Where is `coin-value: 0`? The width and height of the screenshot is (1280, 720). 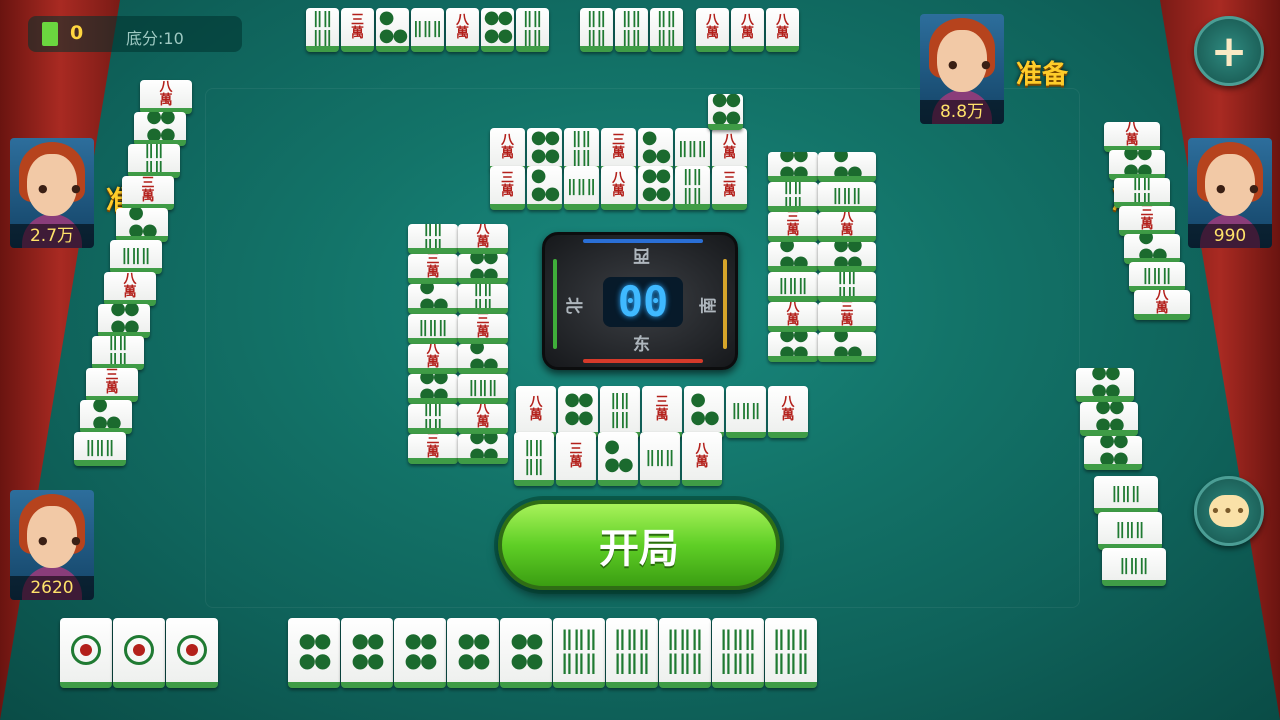 coin-value: 0 is located at coordinates (77, 33).